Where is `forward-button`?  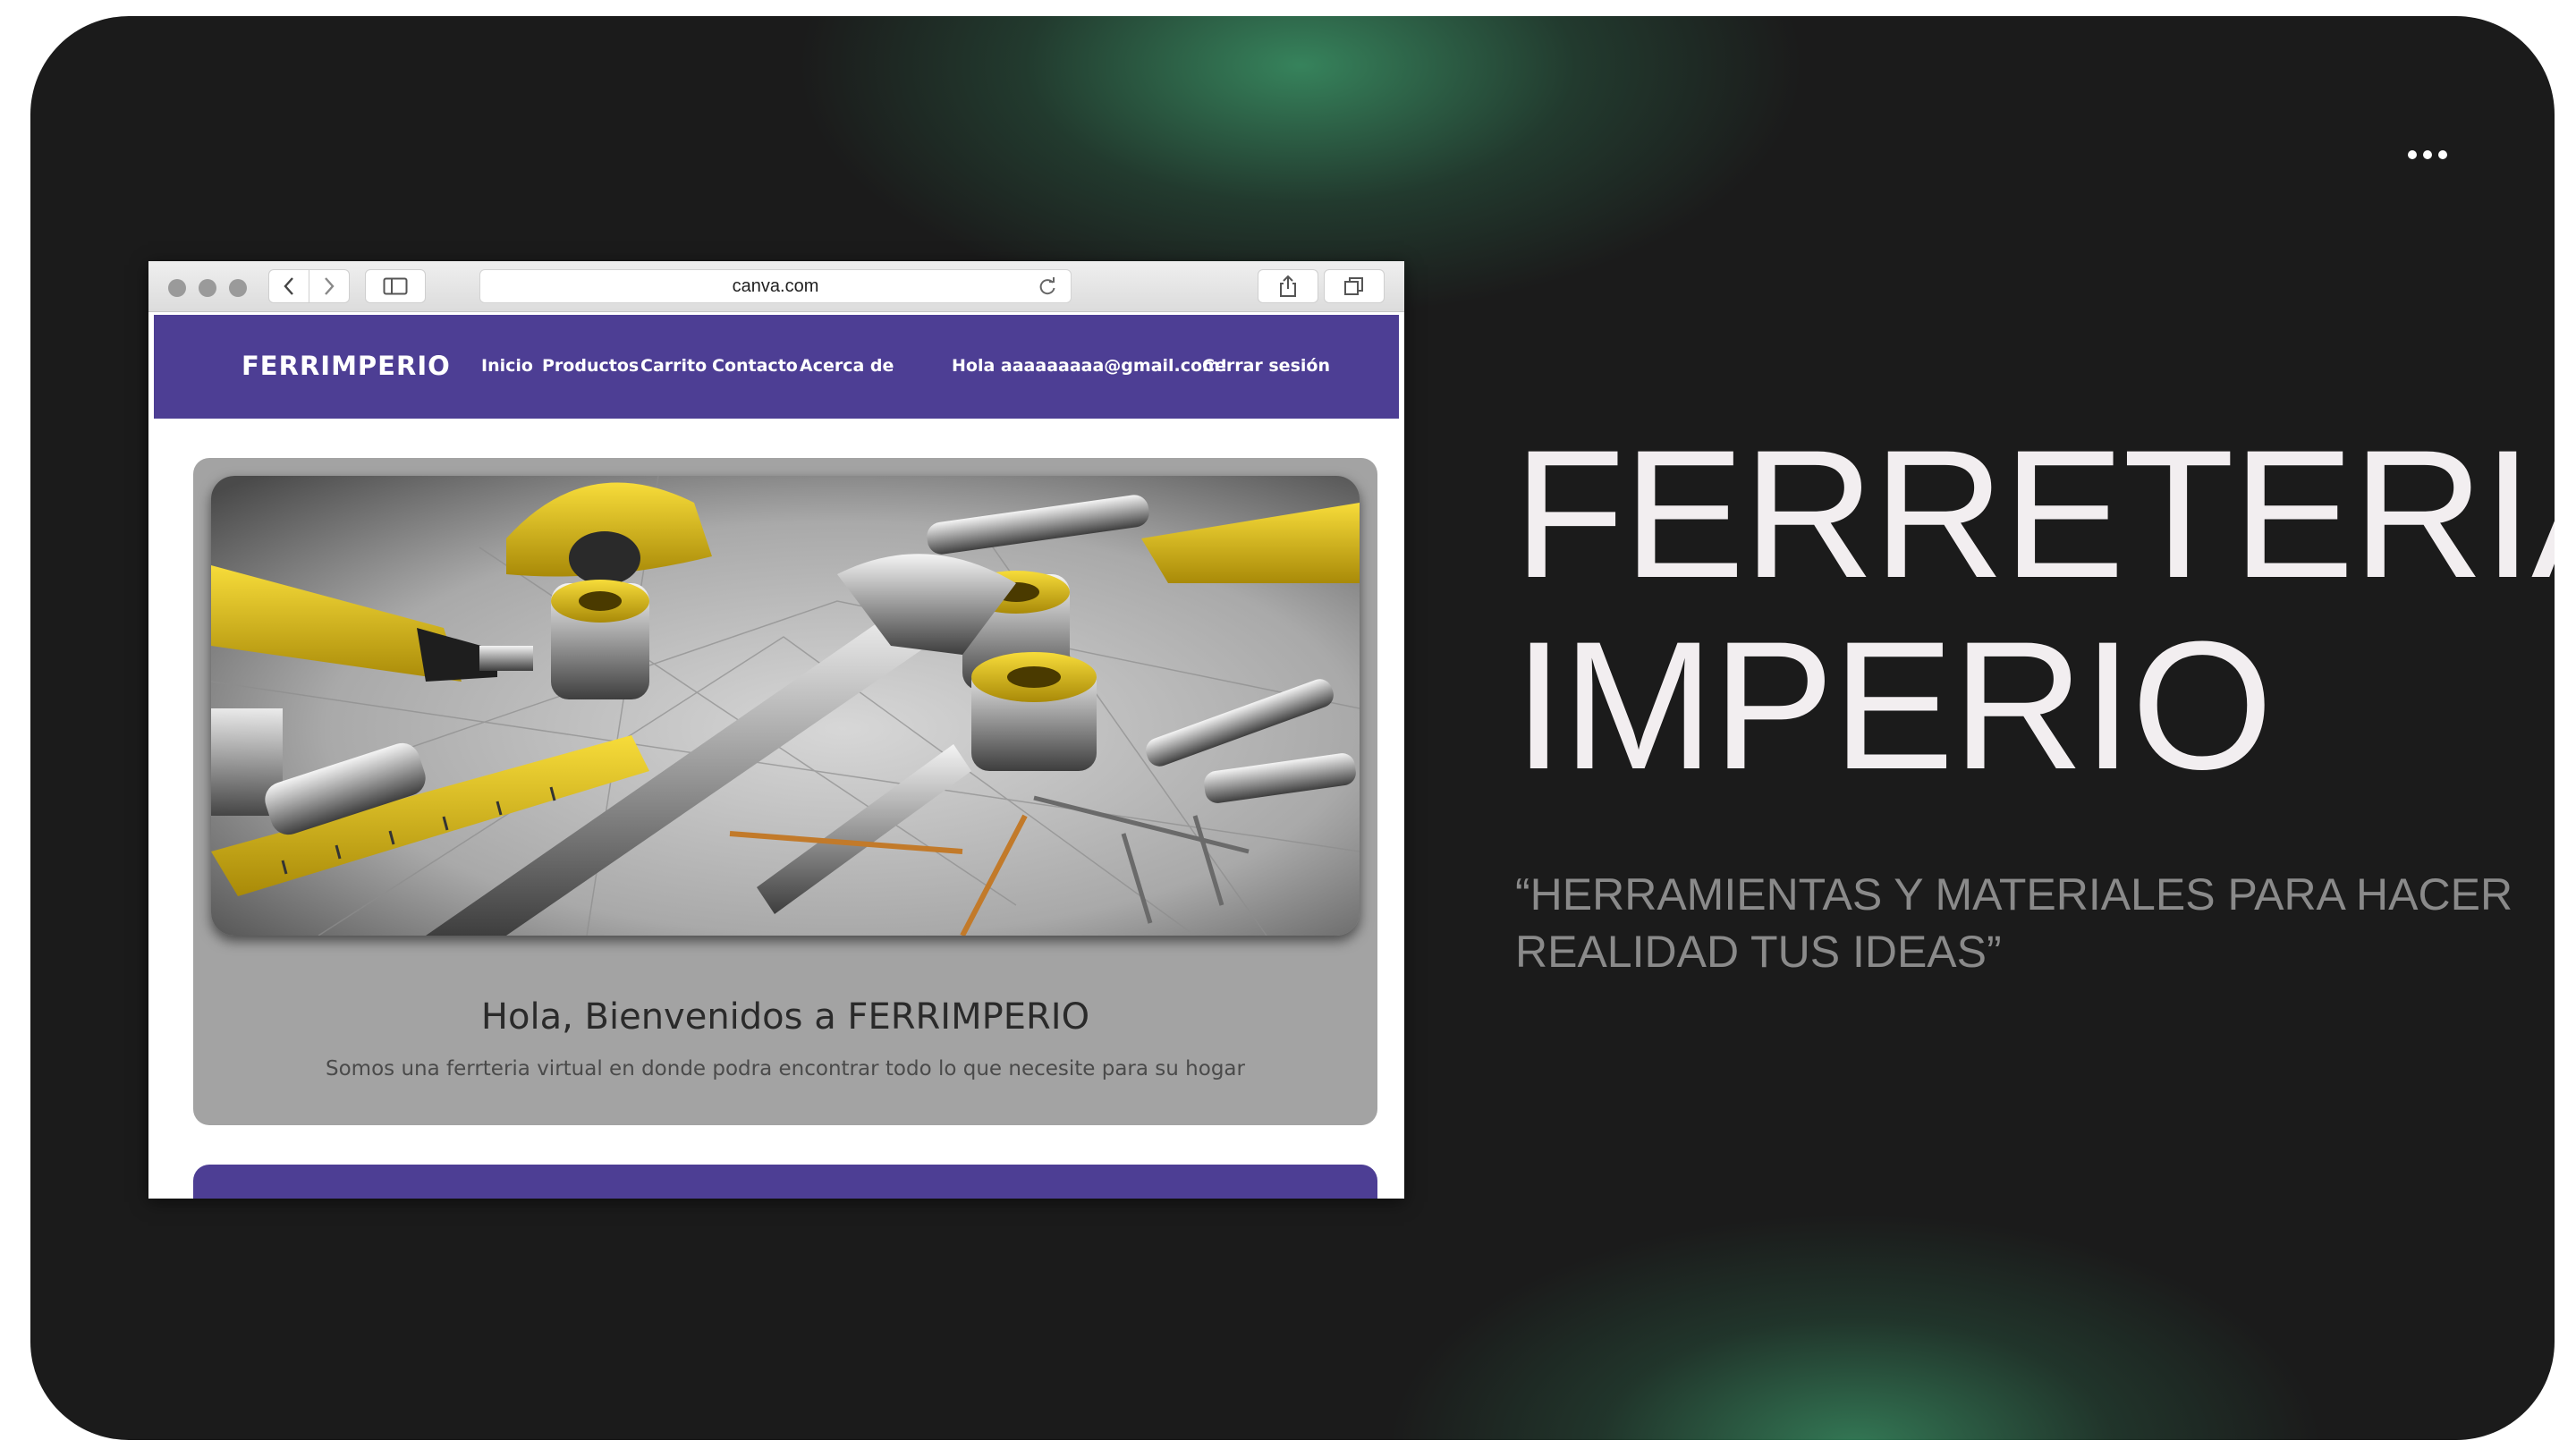
forward-button is located at coordinates (329, 286).